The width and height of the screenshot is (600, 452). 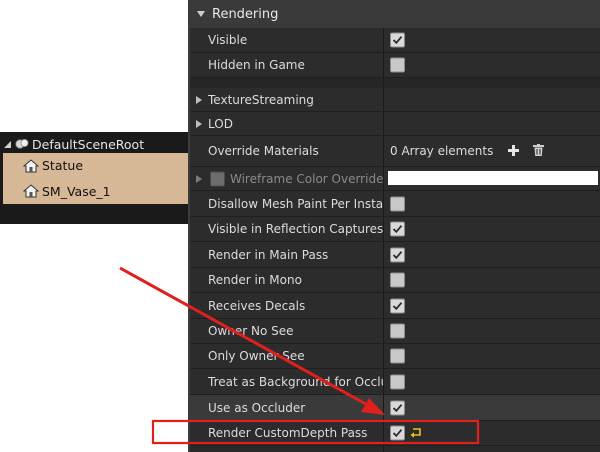 I want to click on render-in-mono-checkbox, so click(x=397, y=280).